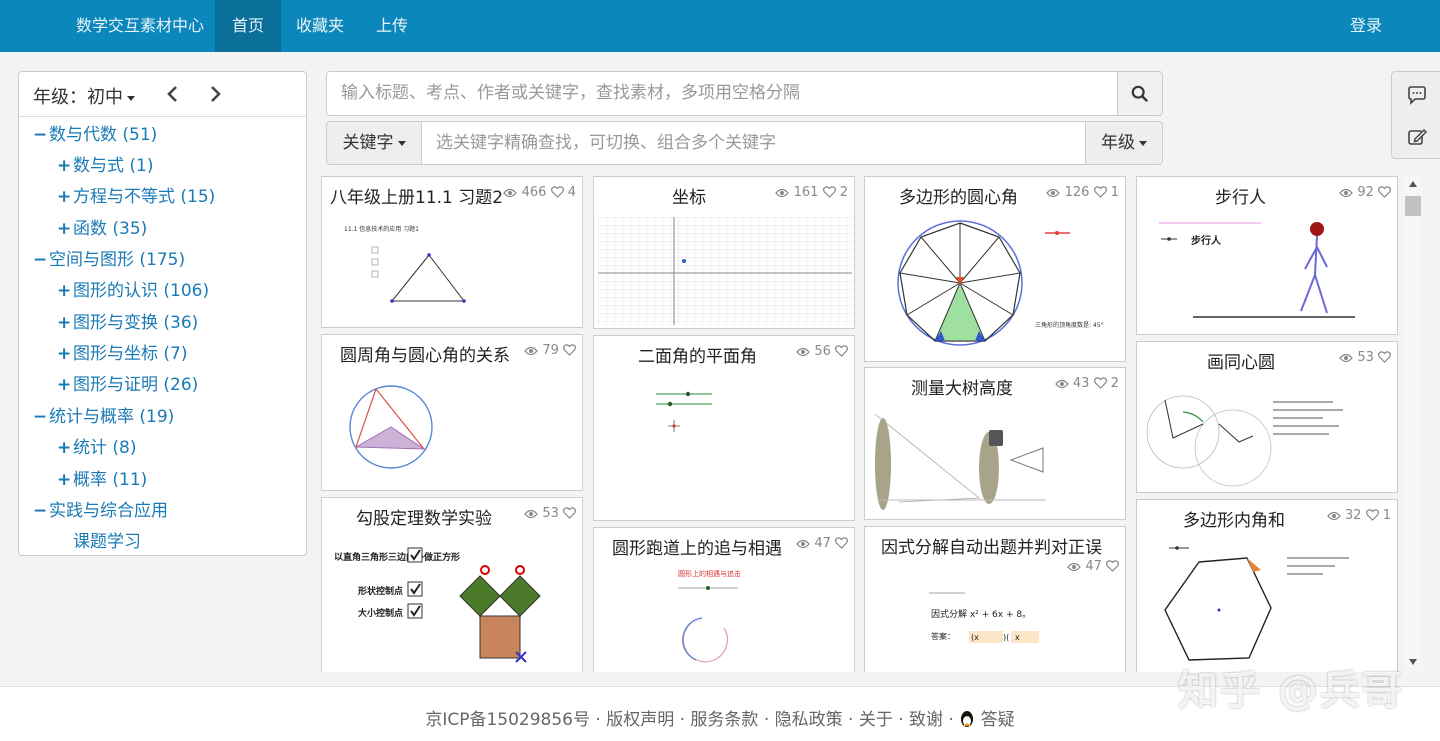  What do you see at coordinates (709, 573) in the screenshot?
I see `thumbnail-caption: 圆形上的相遇与追击` at bounding box center [709, 573].